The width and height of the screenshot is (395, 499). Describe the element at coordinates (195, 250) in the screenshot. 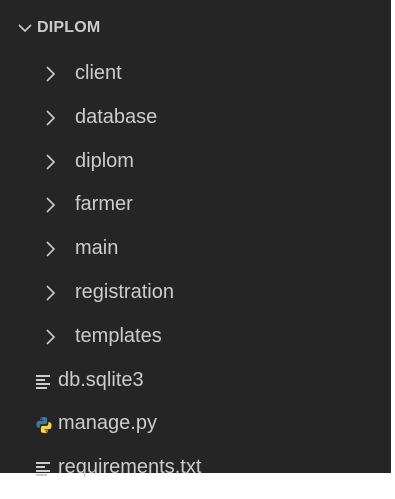

I see `folder-main: main` at that location.